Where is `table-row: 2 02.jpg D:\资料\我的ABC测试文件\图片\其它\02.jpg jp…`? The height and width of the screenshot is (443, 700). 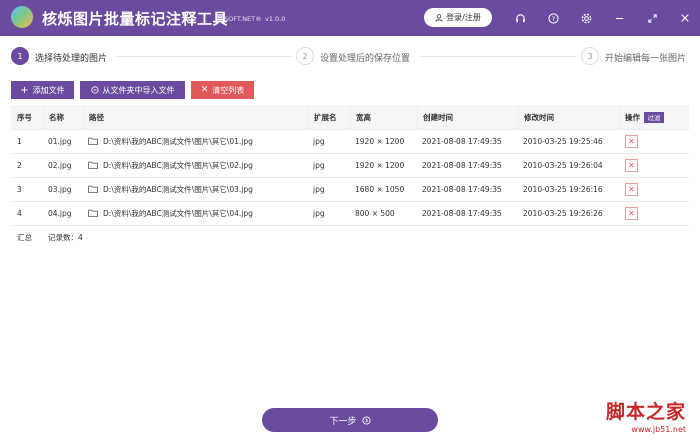
table-row: 2 02.jpg D:\资料\我的ABC测试文件\图片\其它\02.jpg jp… is located at coordinates (350, 165).